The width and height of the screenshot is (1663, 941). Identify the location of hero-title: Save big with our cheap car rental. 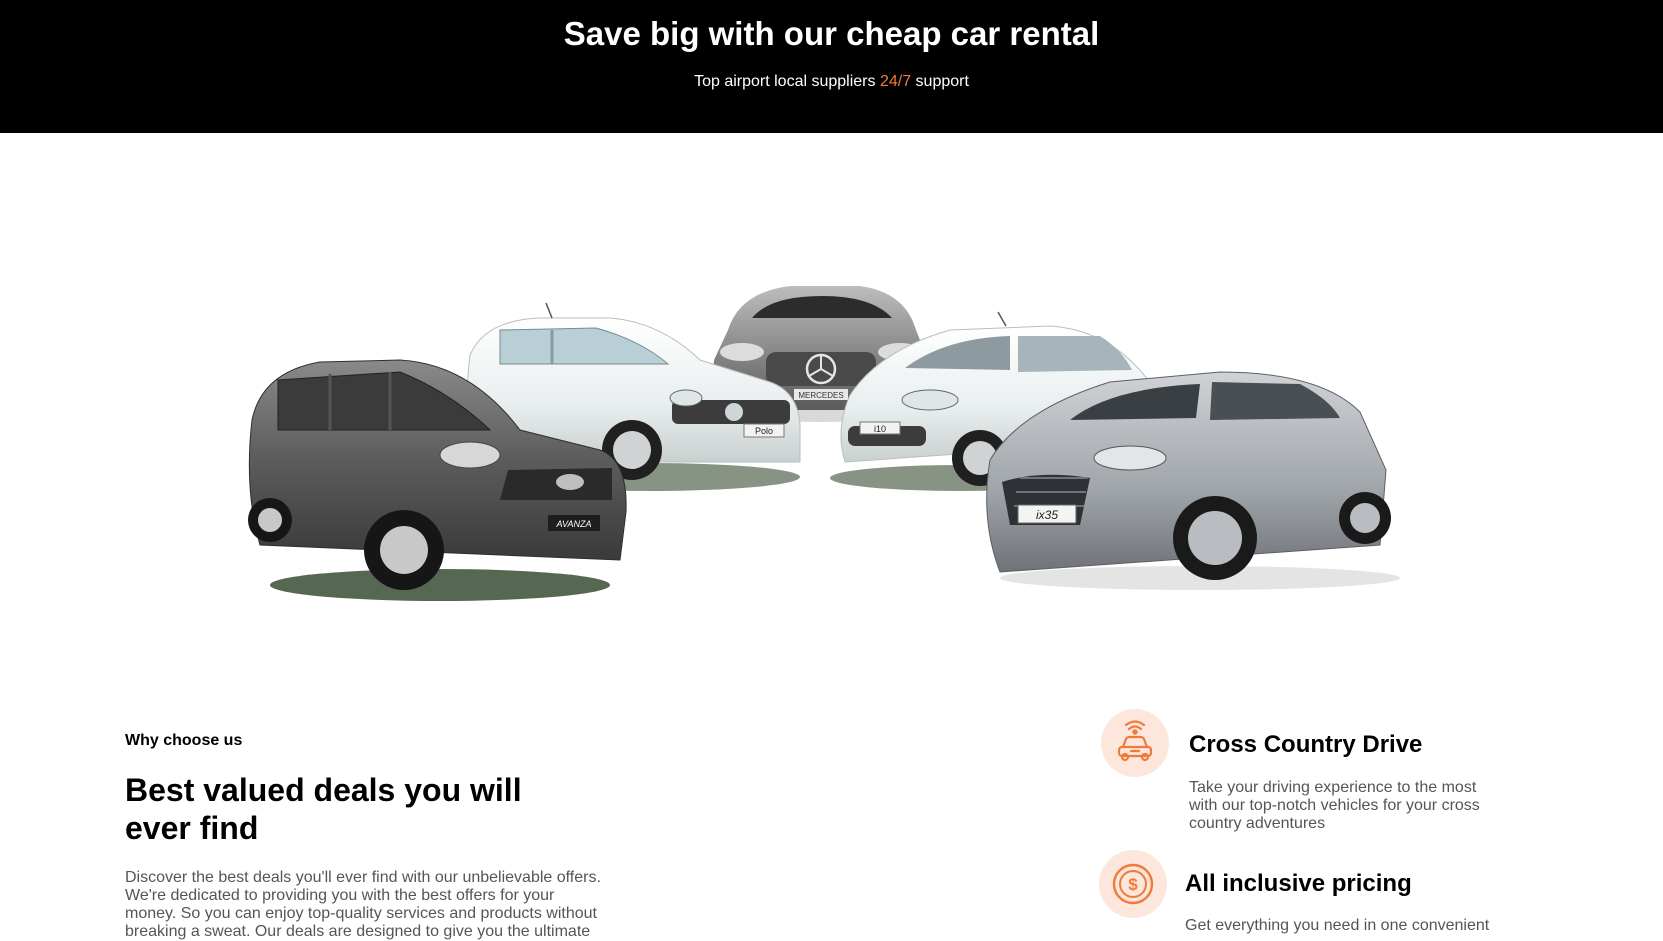
(831, 33).